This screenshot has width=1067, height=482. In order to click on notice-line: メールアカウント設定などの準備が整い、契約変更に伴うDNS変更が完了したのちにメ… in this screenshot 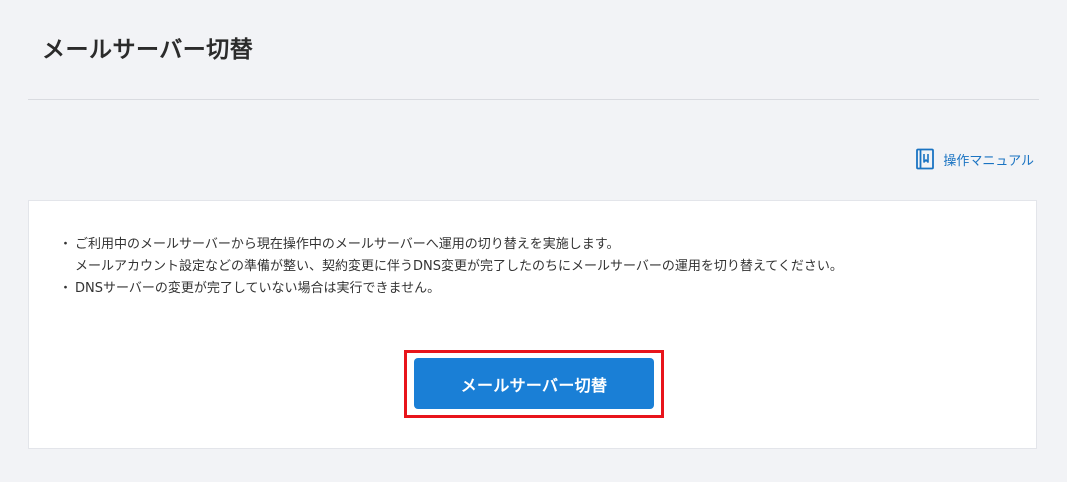, I will do `click(459, 266)`.